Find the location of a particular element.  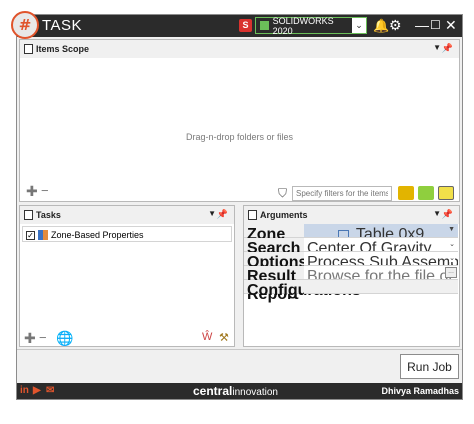

zone-rules-value: Table 0x9 ▼ is located at coordinates (381, 231).